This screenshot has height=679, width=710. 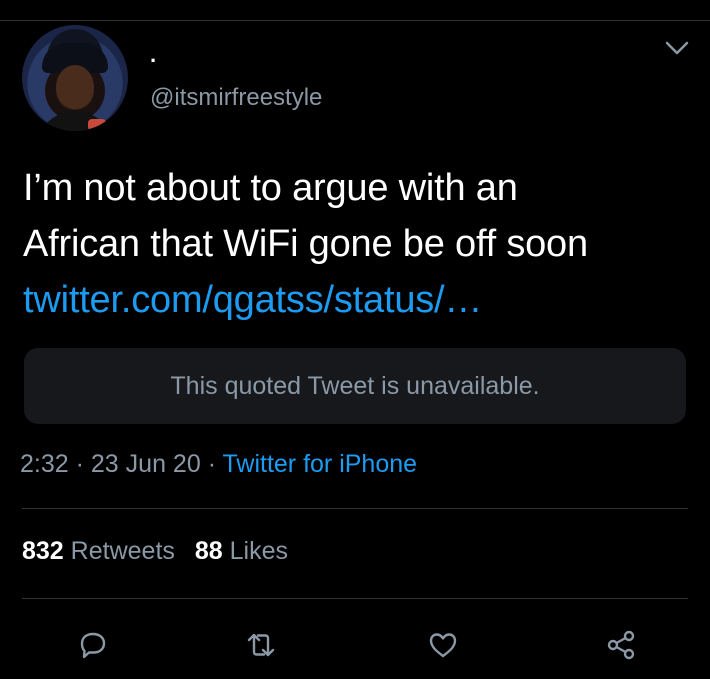 What do you see at coordinates (355, 508) in the screenshot?
I see `stats-top-divider` at bounding box center [355, 508].